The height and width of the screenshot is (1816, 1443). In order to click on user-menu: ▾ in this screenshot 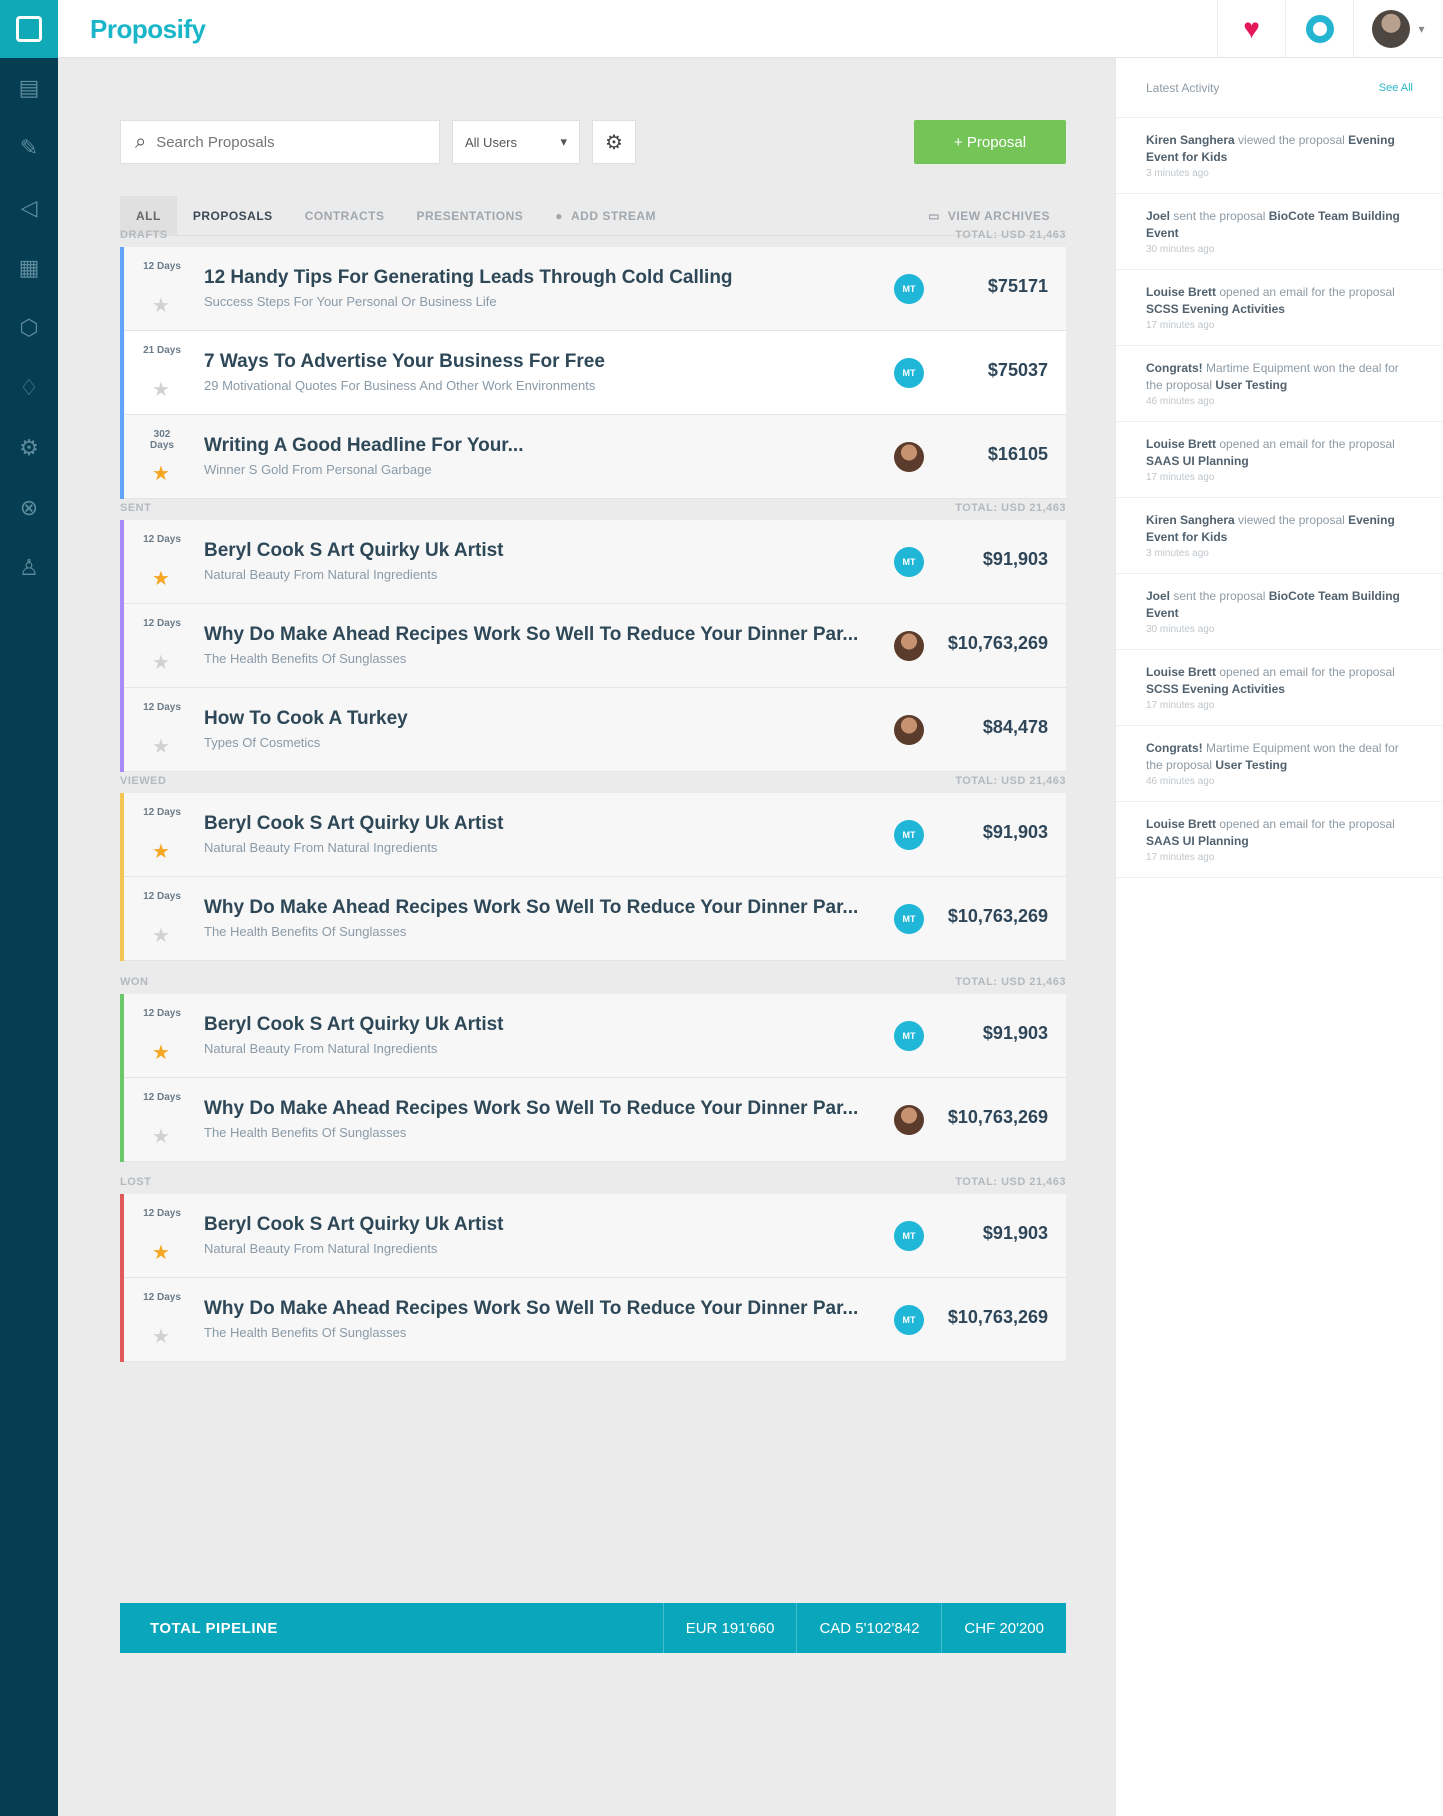, I will do `click(1398, 29)`.